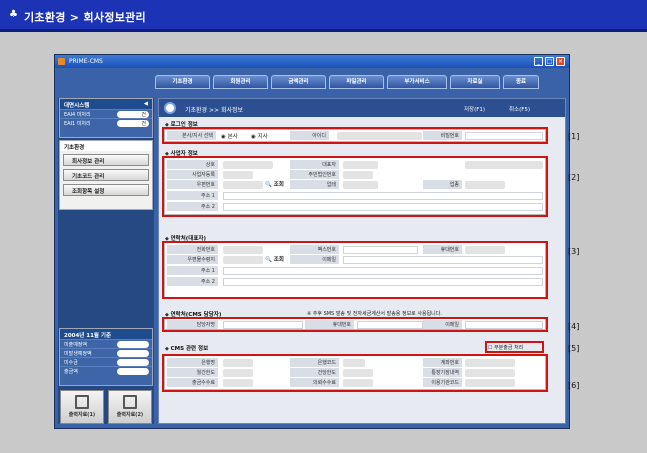 The image size is (647, 453). Describe the element at coordinates (187, 348) in the screenshot. I see `cms-info-section-title: CMS 관련 정보` at that location.